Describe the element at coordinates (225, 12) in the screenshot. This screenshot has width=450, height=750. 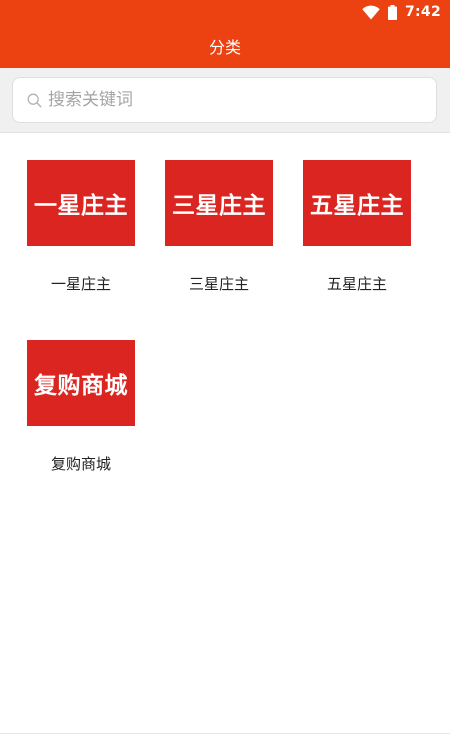
I see `status-bar: 7:42` at that location.